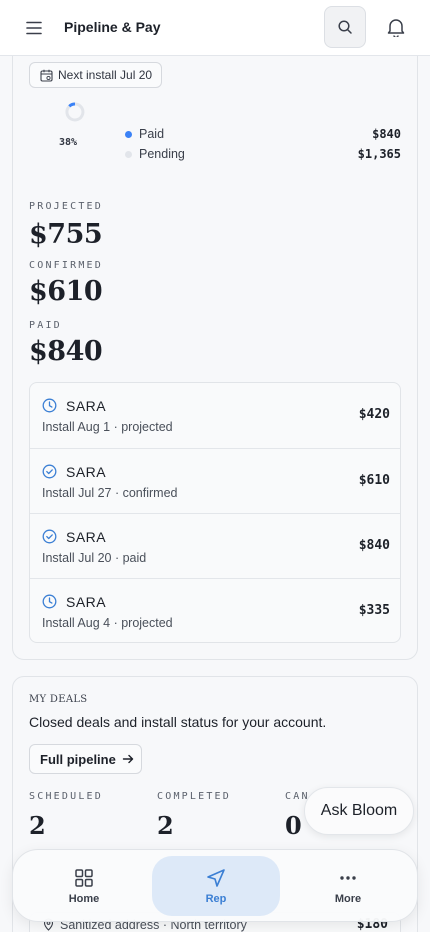  What do you see at coordinates (66, 351) in the screenshot?
I see `paid-value: $840` at bounding box center [66, 351].